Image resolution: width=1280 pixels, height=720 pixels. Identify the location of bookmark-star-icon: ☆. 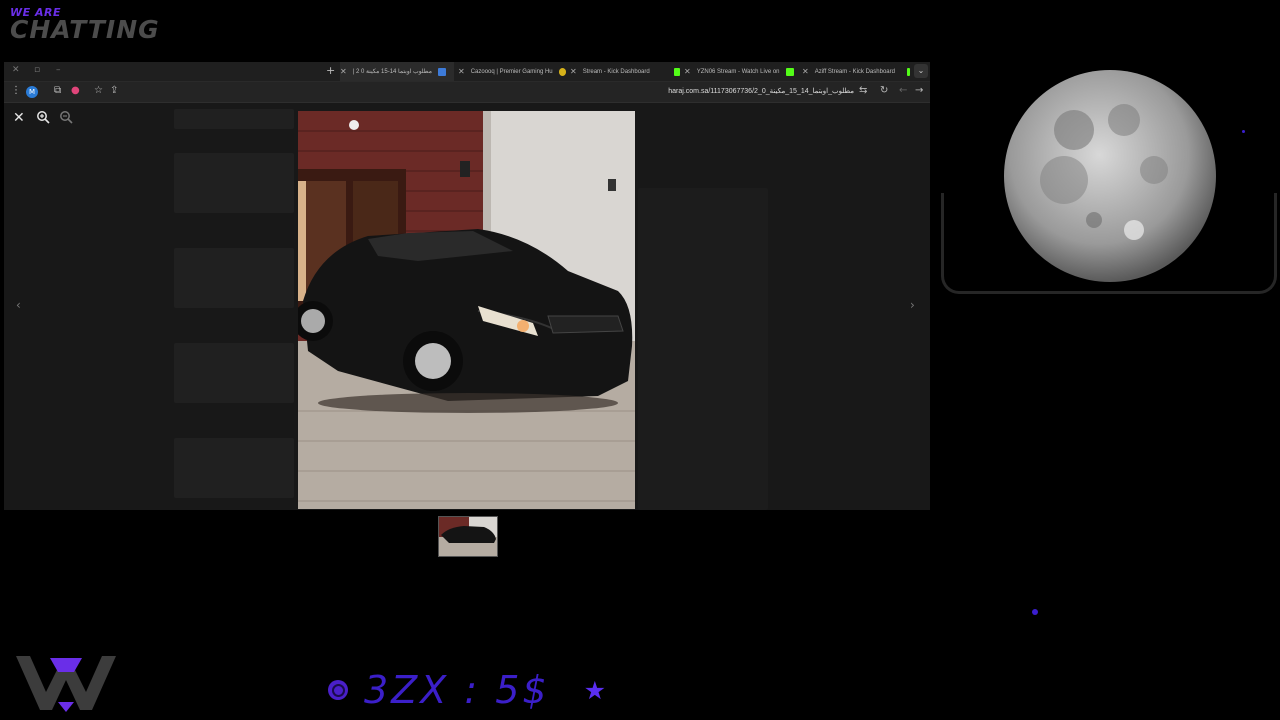
(98, 90).